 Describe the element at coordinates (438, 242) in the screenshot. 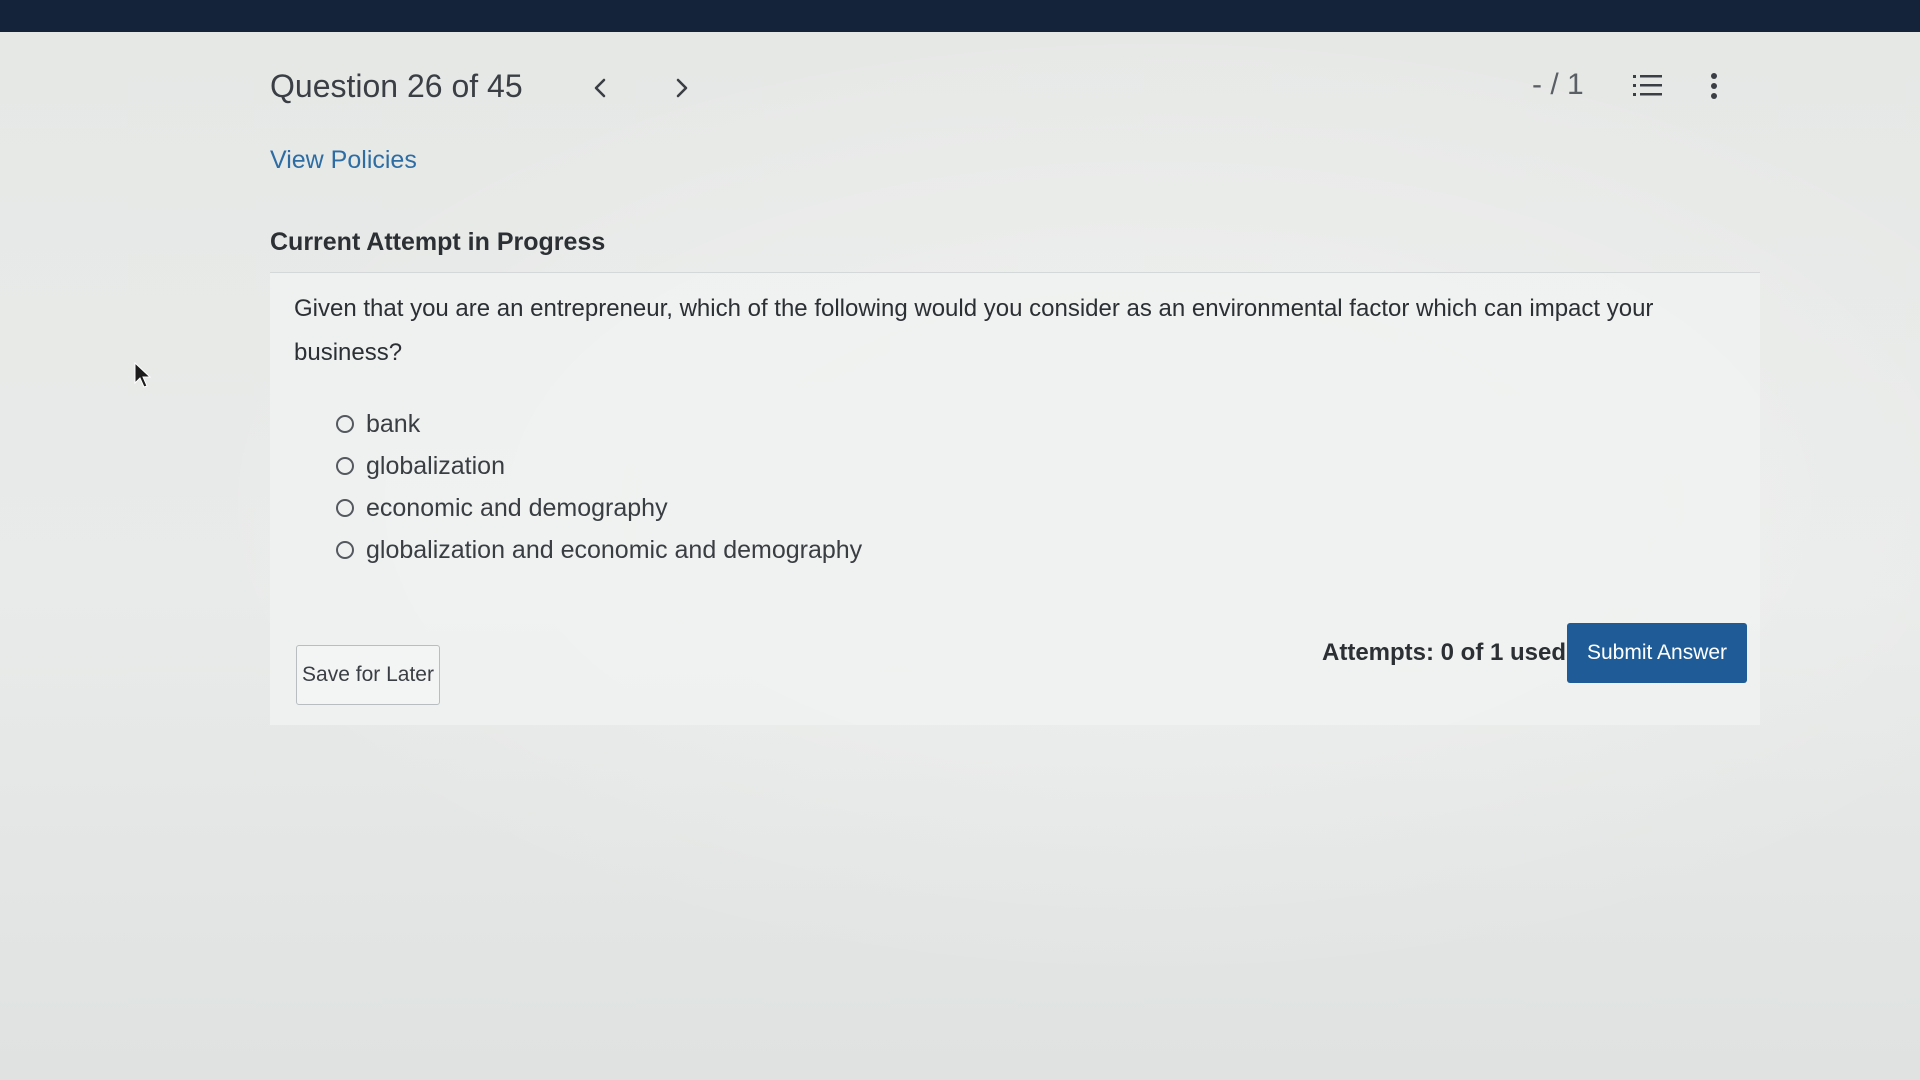

I see `attempt-heading: Current Attempt in Progress` at that location.